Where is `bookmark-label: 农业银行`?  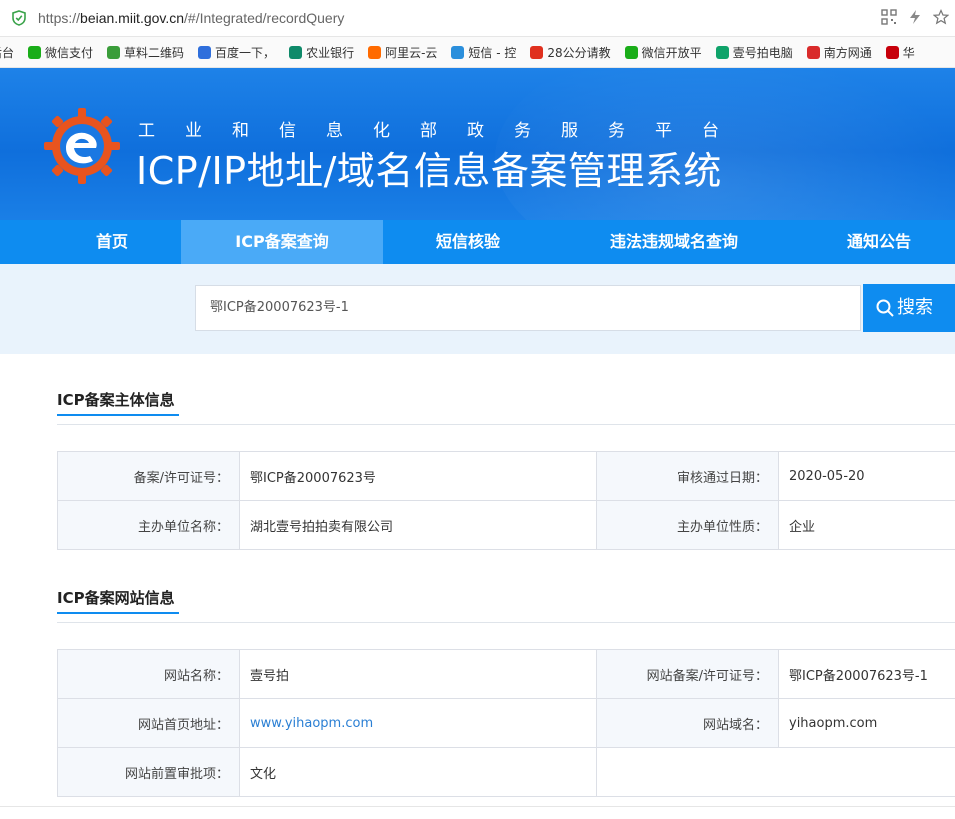
bookmark-label: 农业银行 is located at coordinates (330, 52).